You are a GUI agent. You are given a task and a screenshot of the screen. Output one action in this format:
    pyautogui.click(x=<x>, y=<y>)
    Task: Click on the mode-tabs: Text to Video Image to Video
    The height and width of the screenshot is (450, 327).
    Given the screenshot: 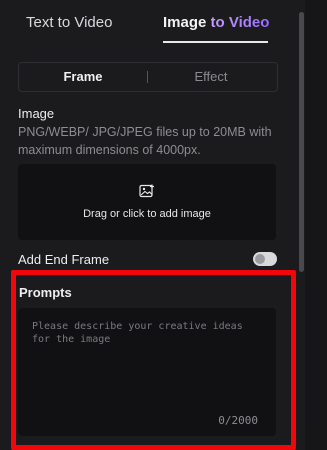 What is the action you would take?
    pyautogui.click(x=148, y=23)
    